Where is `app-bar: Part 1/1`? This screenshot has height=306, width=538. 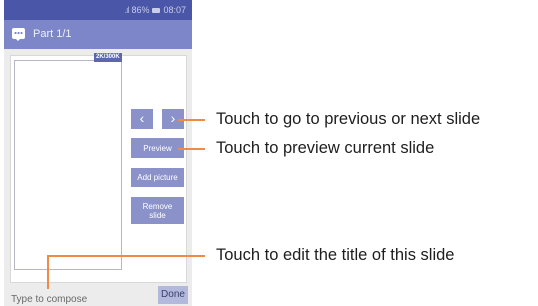
app-bar: Part 1/1 is located at coordinates (98, 34).